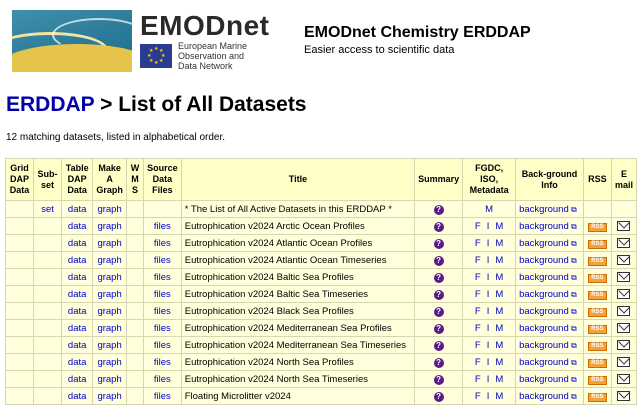 This screenshot has height=407, width=640. Describe the element at coordinates (47, 209) in the screenshot. I see `subset-link: set` at that location.